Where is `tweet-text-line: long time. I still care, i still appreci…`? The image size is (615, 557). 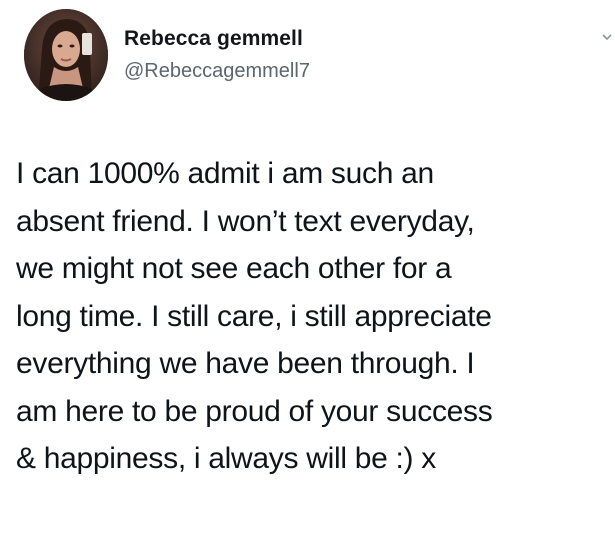
tweet-text-line: long time. I still care, i still appreci… is located at coordinates (254, 316).